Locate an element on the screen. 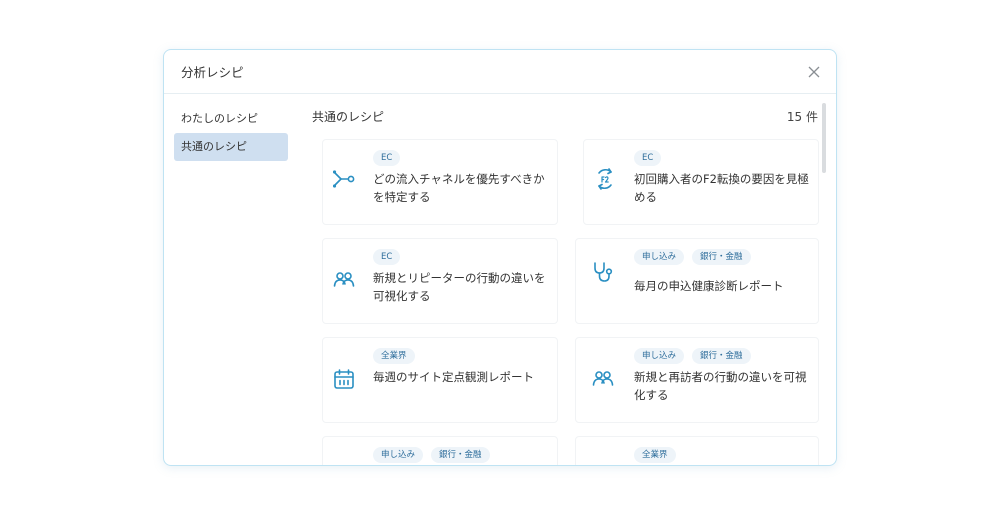 This screenshot has height=520, width=1000. recipe-title: 毎週のサイト定点観測レポート is located at coordinates (453, 377).